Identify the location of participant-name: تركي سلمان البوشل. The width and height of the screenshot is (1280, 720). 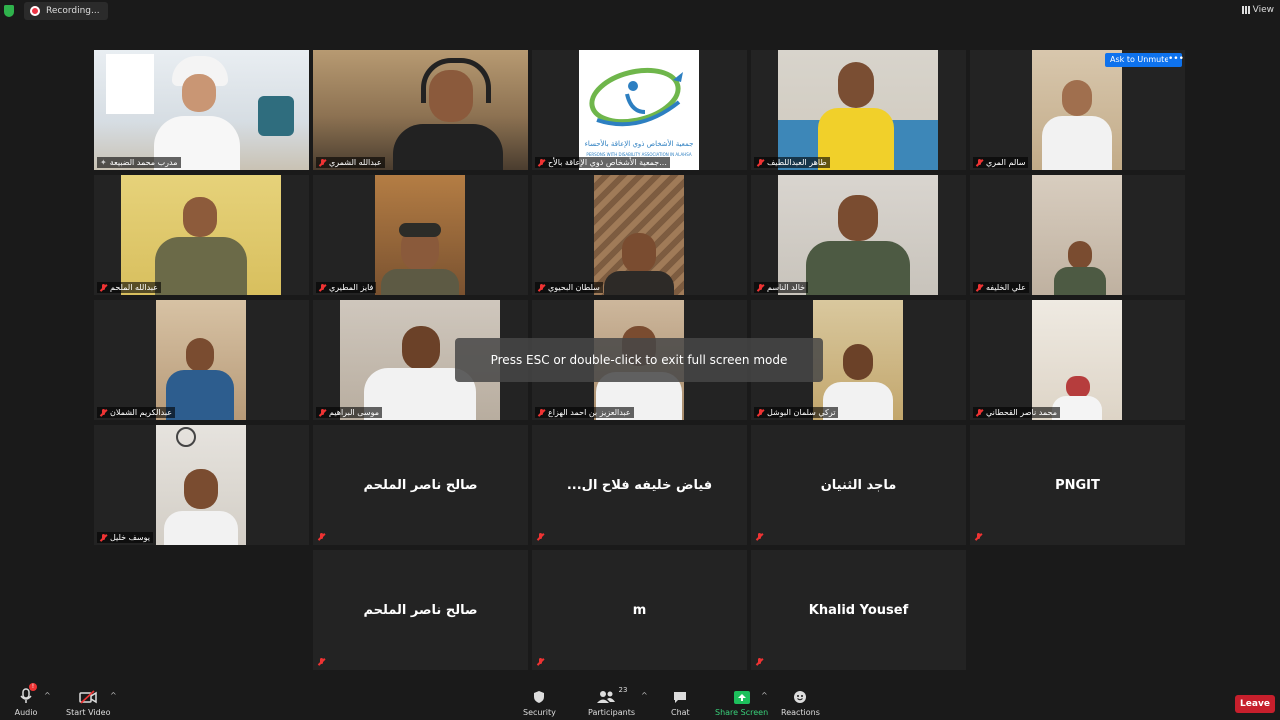
(801, 412).